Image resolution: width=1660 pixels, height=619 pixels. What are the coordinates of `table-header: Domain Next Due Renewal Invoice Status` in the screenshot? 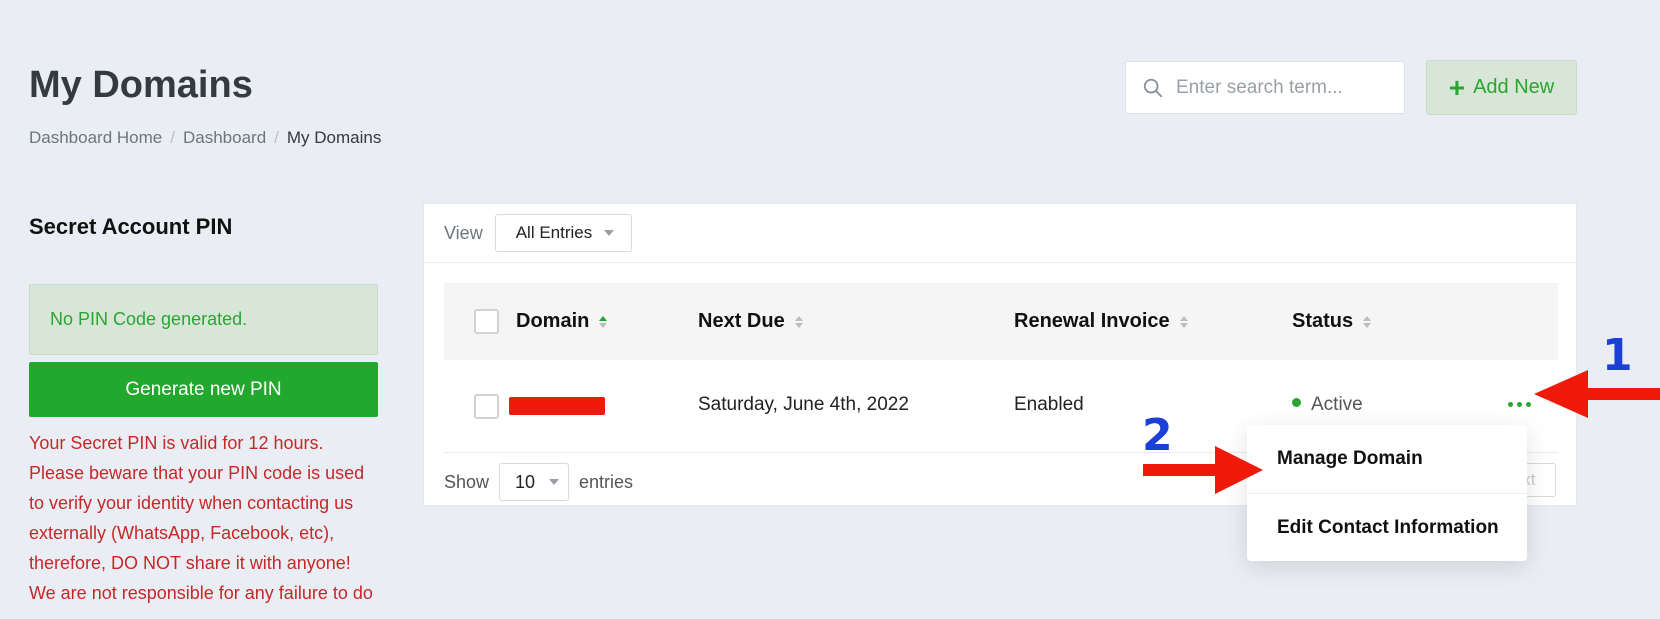 It's located at (1001, 321).